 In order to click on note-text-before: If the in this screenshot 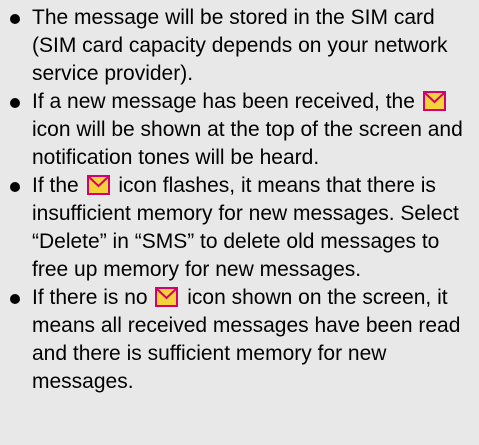, I will do `click(55, 185)`.